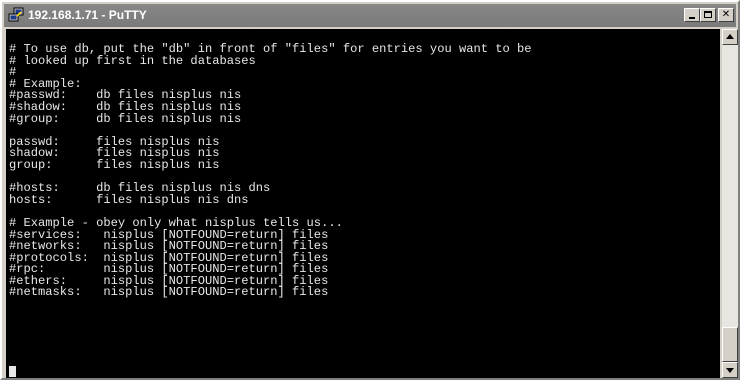  Describe the element at coordinates (692, 15) in the screenshot. I see `minimize-button` at that location.